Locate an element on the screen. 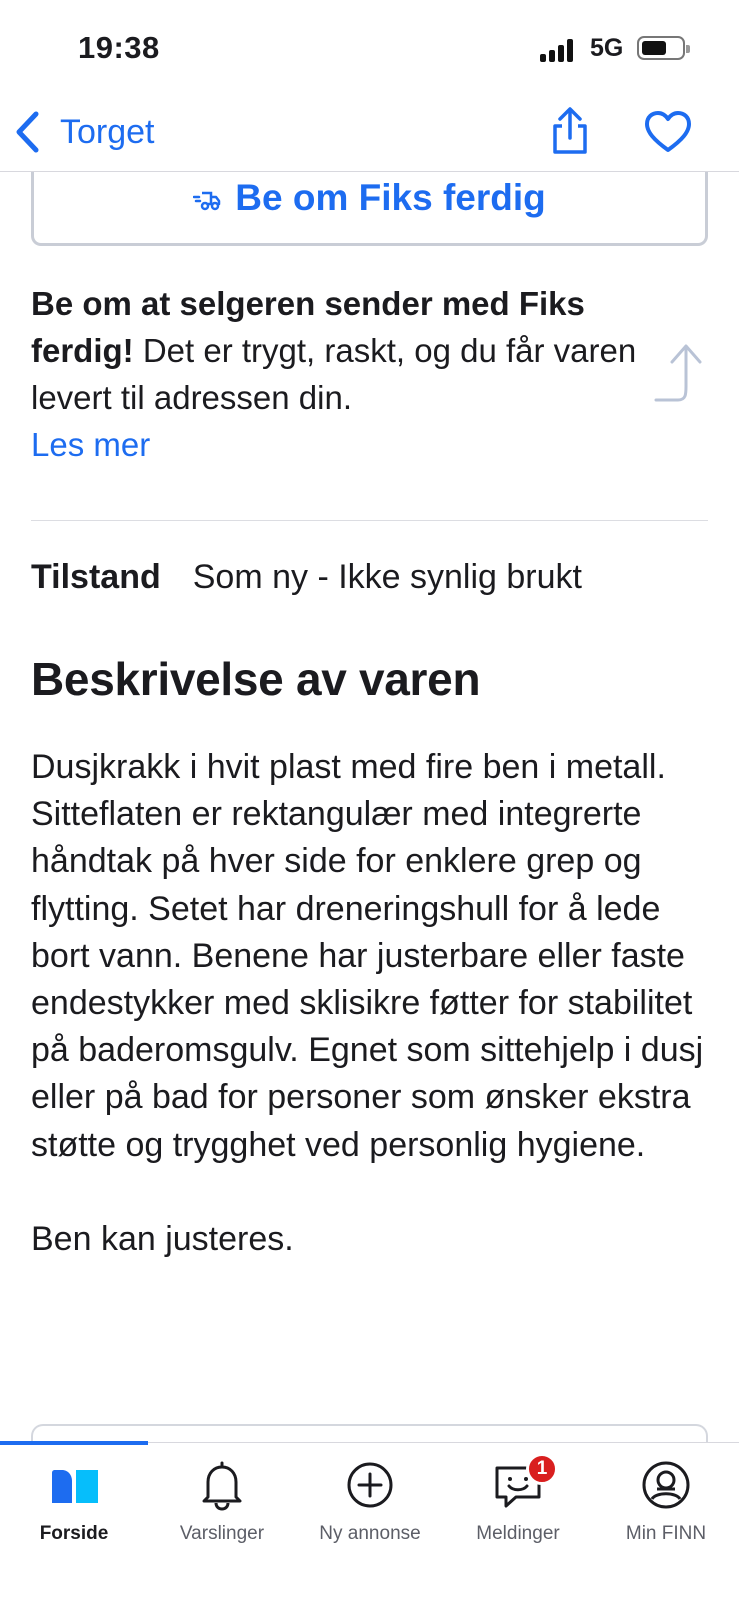  network-label: 5G is located at coordinates (607, 48).